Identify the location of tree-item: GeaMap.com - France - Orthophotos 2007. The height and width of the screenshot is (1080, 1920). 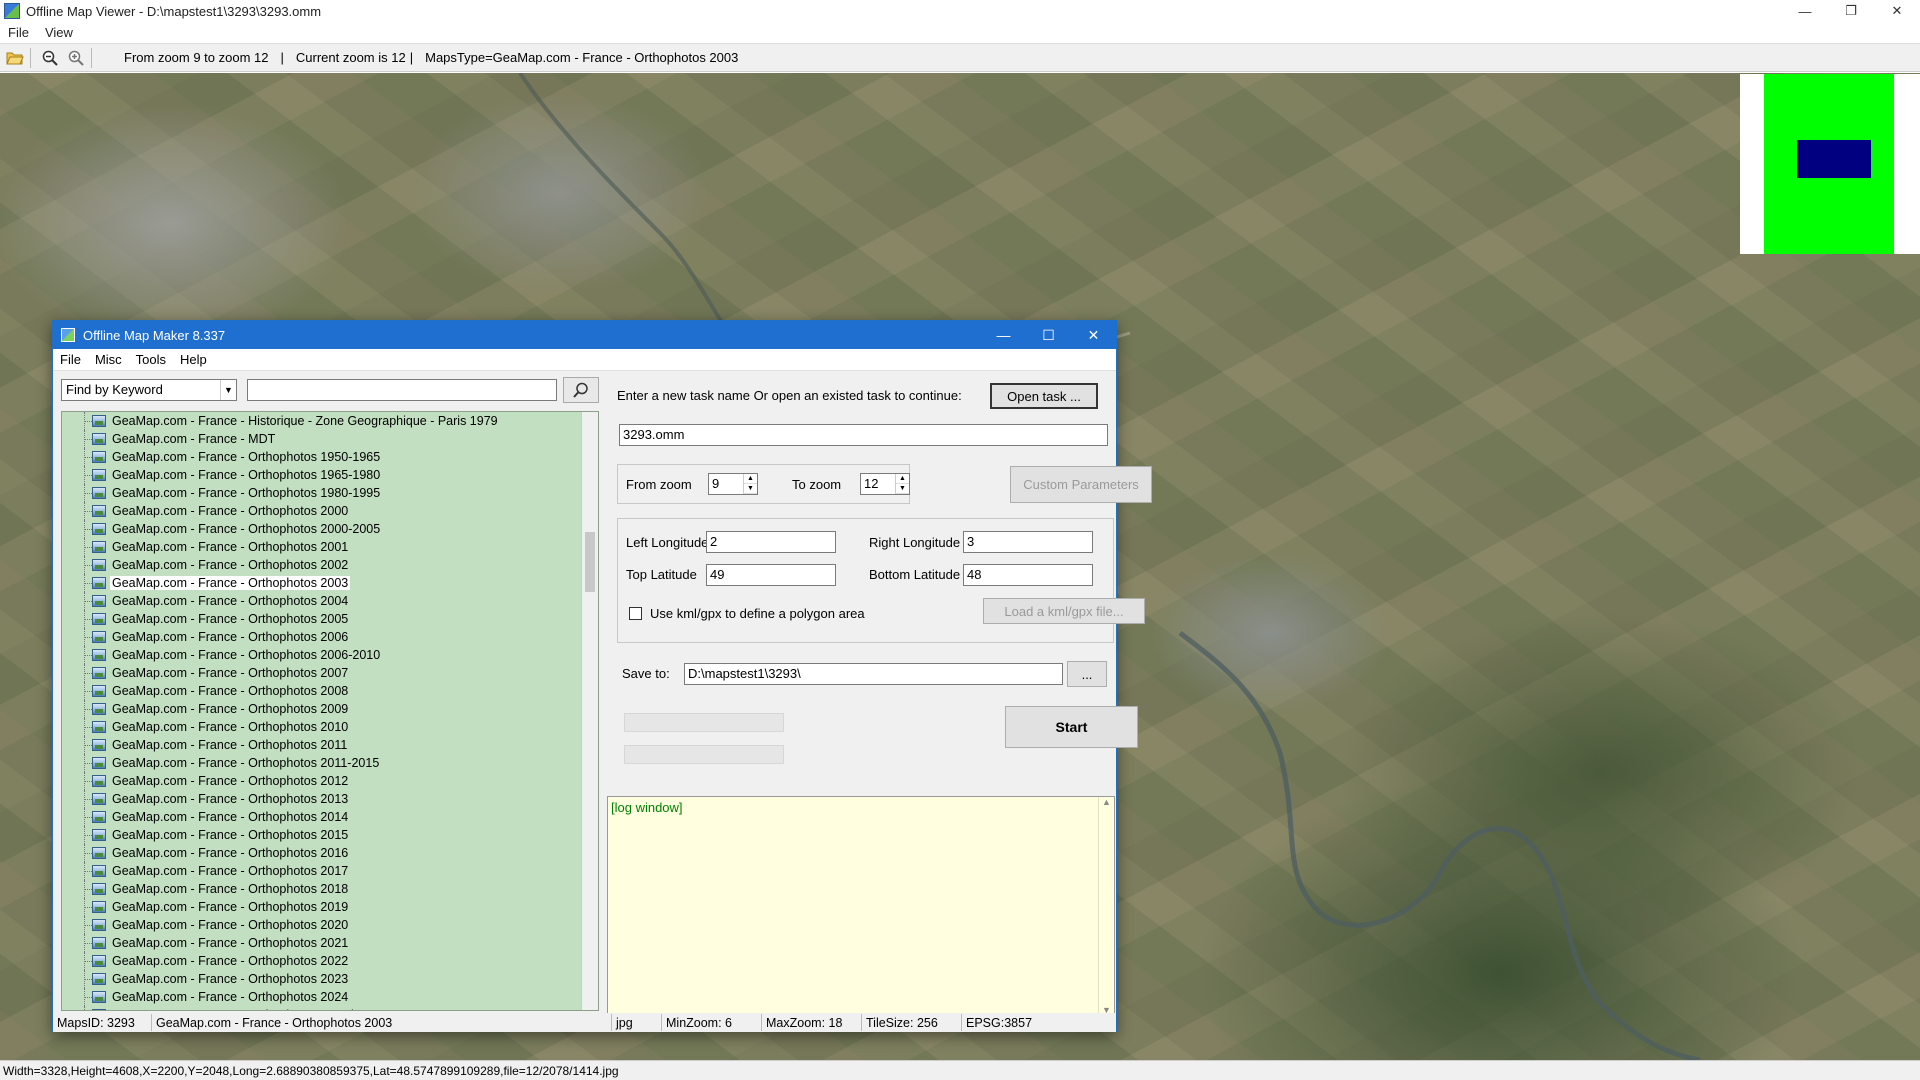
(322, 673).